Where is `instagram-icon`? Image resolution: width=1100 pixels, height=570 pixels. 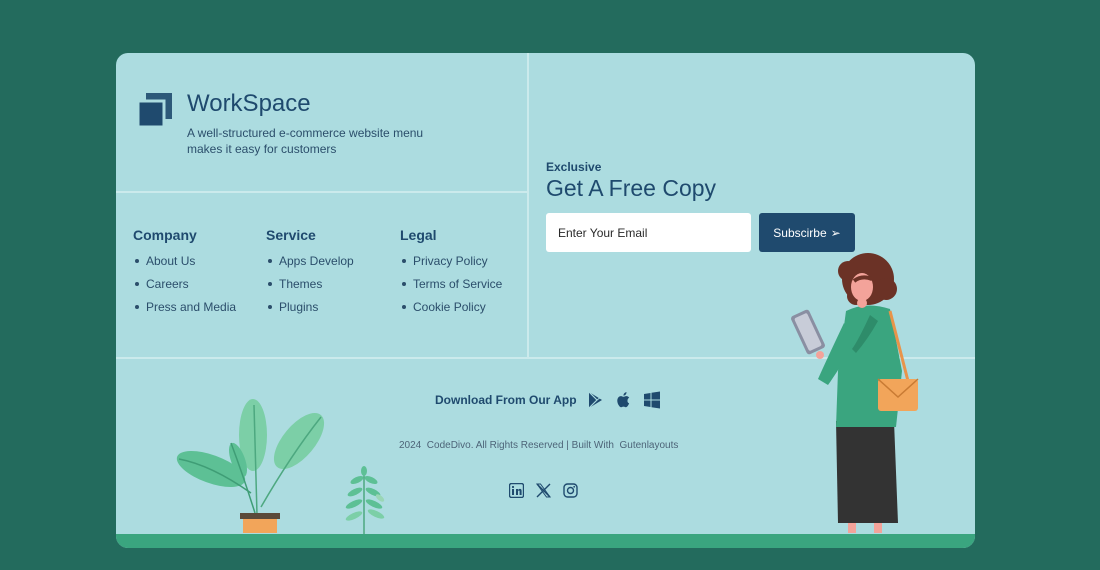 instagram-icon is located at coordinates (570, 490).